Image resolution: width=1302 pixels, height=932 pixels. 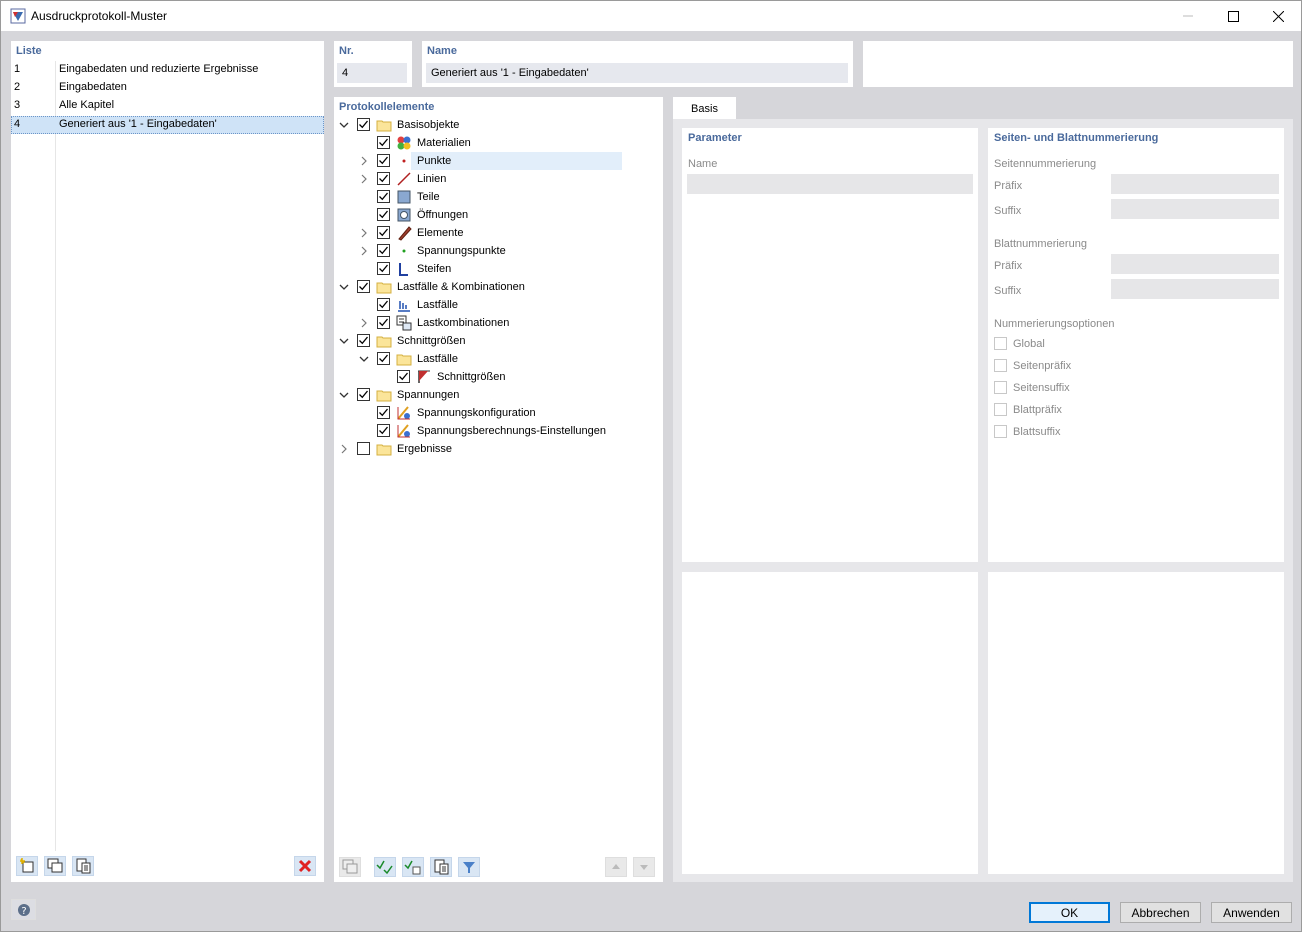 I want to click on copy-item-button, so click(x=55, y=866).